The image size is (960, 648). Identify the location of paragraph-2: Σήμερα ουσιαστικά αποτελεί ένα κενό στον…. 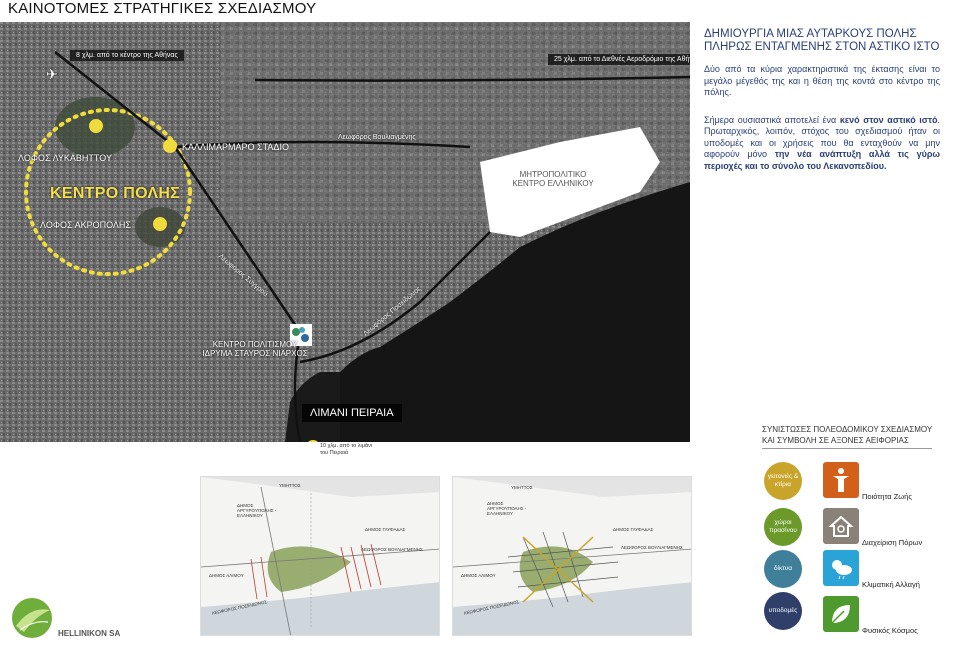
(822, 142).